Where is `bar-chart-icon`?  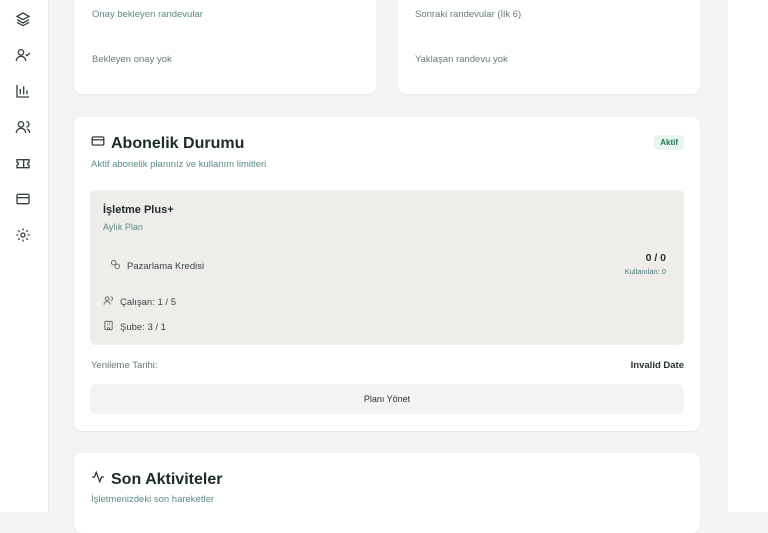 bar-chart-icon is located at coordinates (23, 91).